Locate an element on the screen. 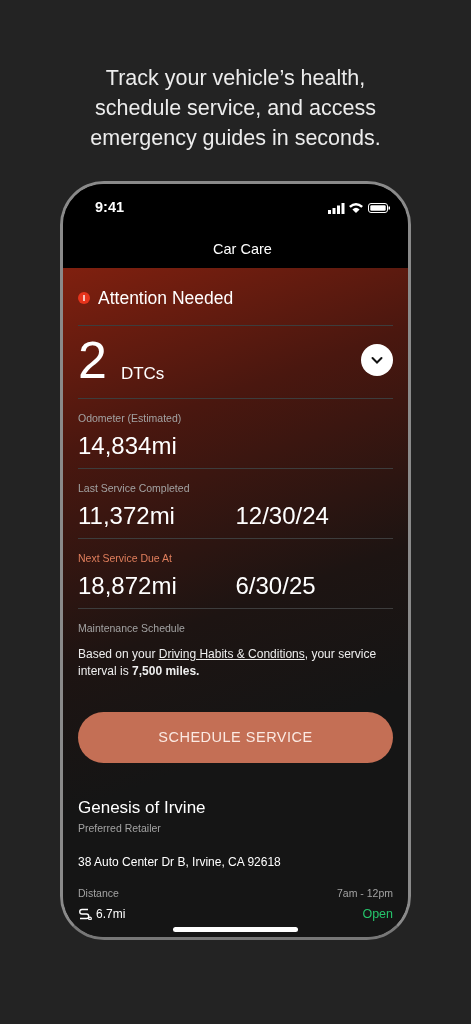 The width and height of the screenshot is (471, 1024). driving-habits-link: Driving Habits & Conditions is located at coordinates (231, 654).